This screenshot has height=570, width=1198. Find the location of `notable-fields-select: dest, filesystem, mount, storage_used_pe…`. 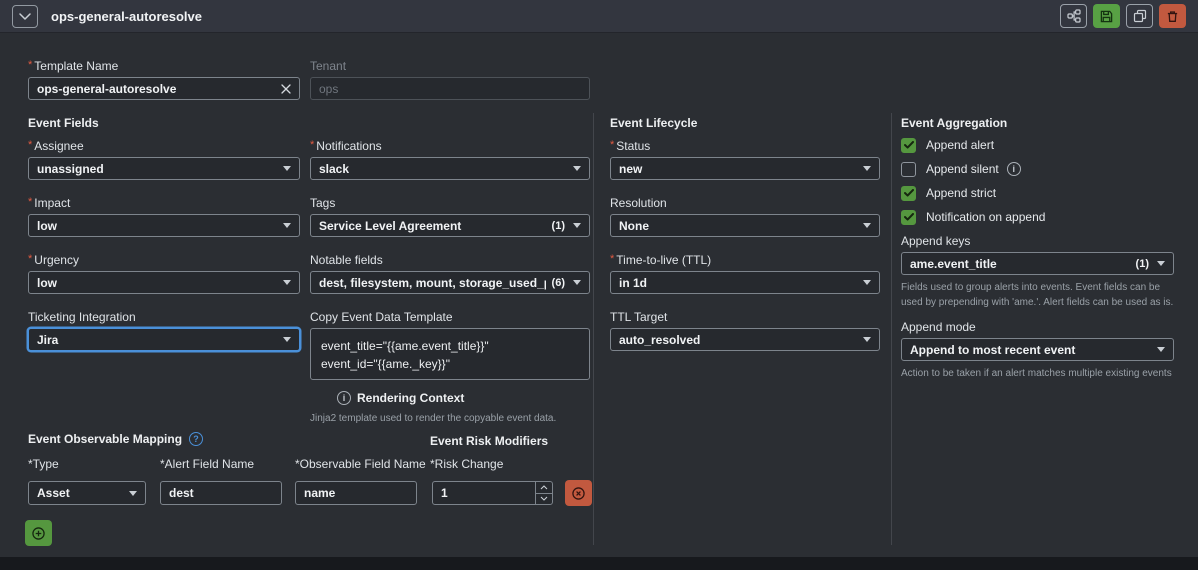

notable-fields-select: dest, filesystem, mount, storage_used_pe… is located at coordinates (450, 282).